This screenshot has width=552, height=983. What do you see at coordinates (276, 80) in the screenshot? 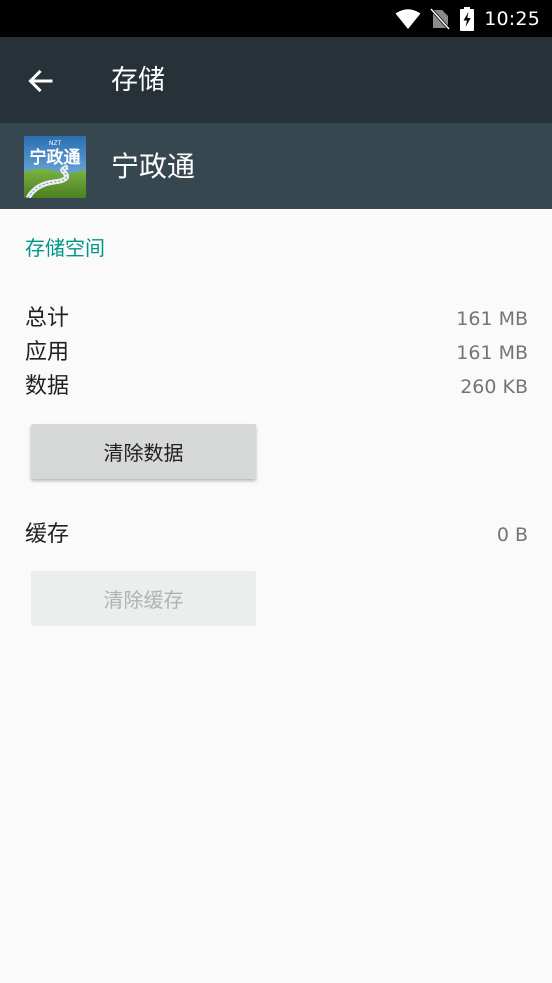
I see `toolbar: 存储` at bounding box center [276, 80].